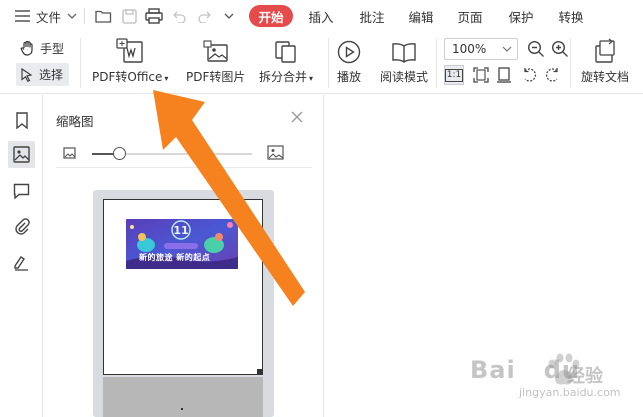 The image size is (643, 417). What do you see at coordinates (21, 120) in the screenshot?
I see `bookmark-icon` at bounding box center [21, 120].